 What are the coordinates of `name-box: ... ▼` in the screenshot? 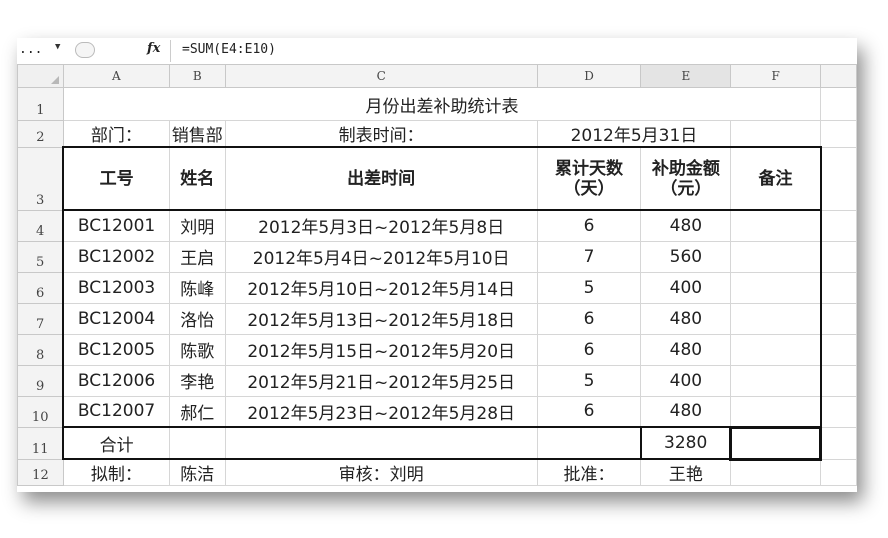 It's located at (43, 51).